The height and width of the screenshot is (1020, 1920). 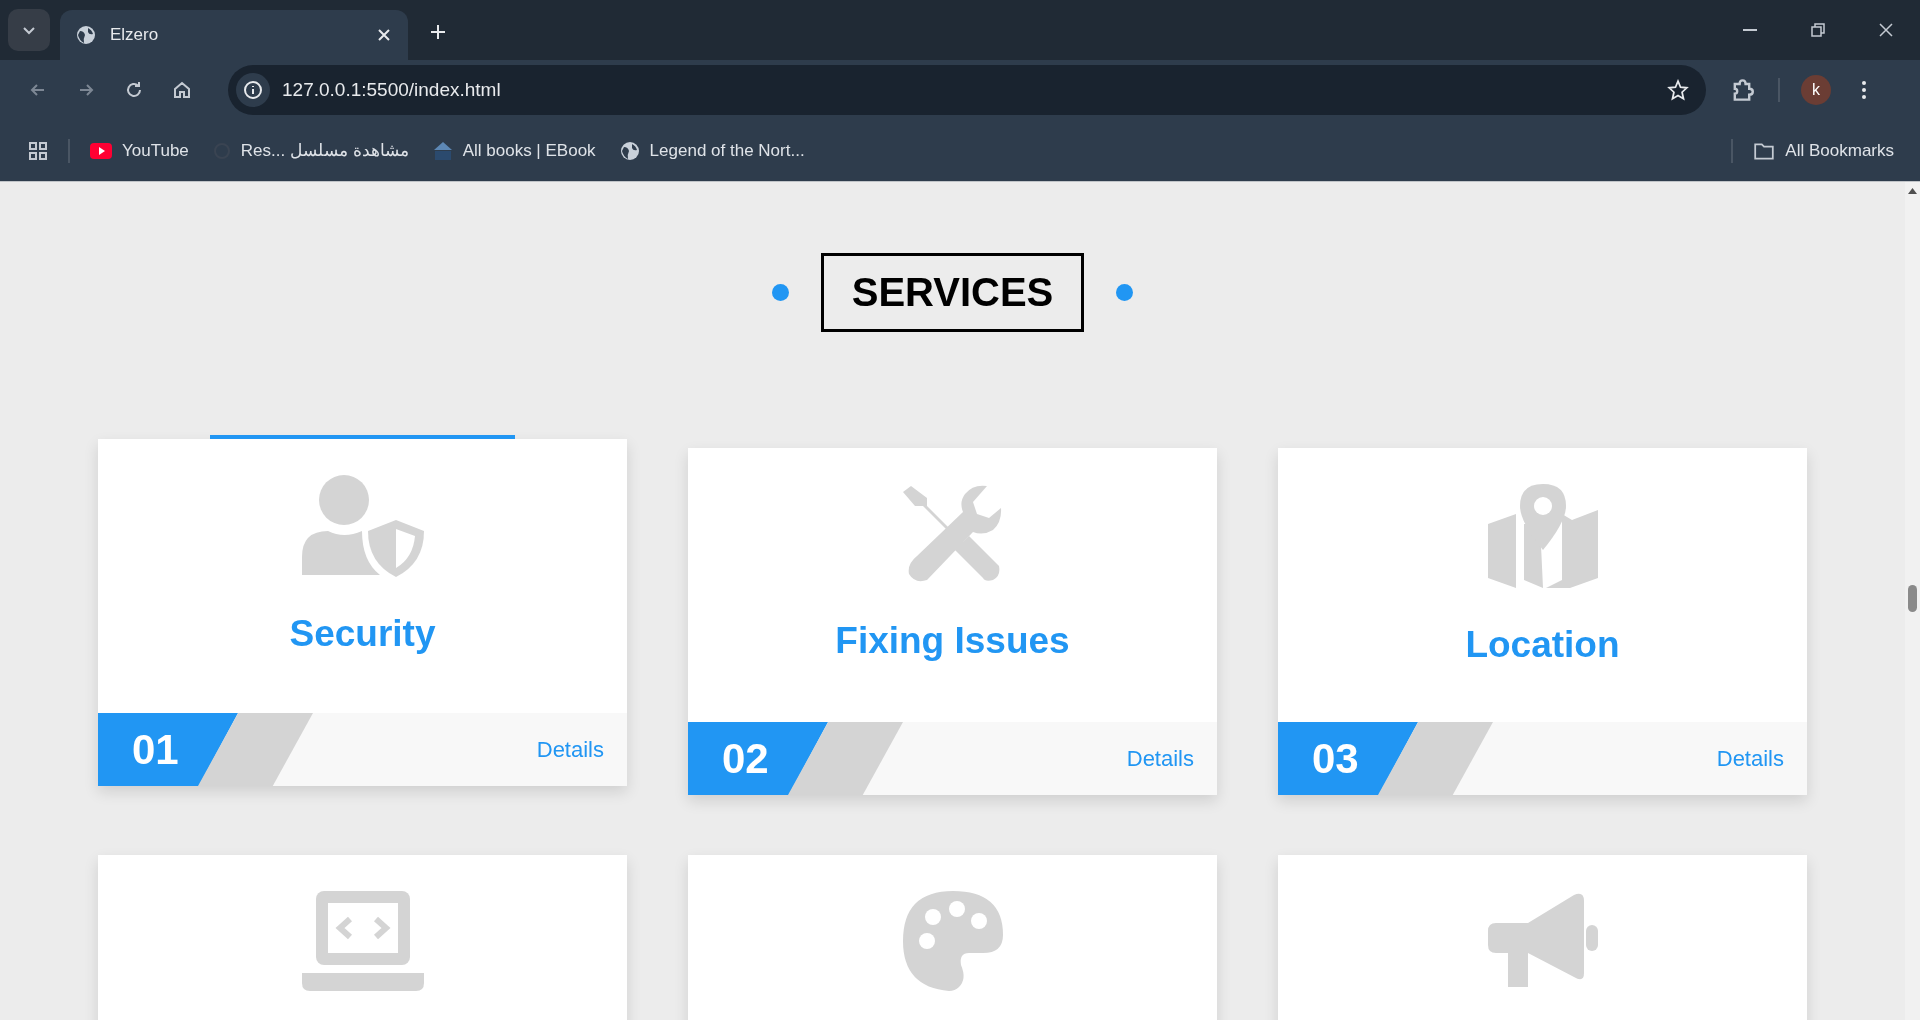 What do you see at coordinates (234, 35) in the screenshot?
I see `browser-tab: Elzero` at bounding box center [234, 35].